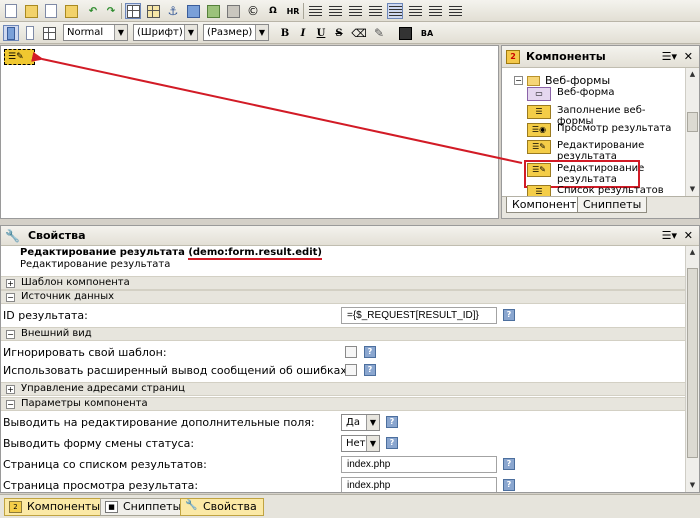  What do you see at coordinates (612, 205) in the screenshot?
I see `tab-snippets: Сниппеты` at bounding box center [612, 205].